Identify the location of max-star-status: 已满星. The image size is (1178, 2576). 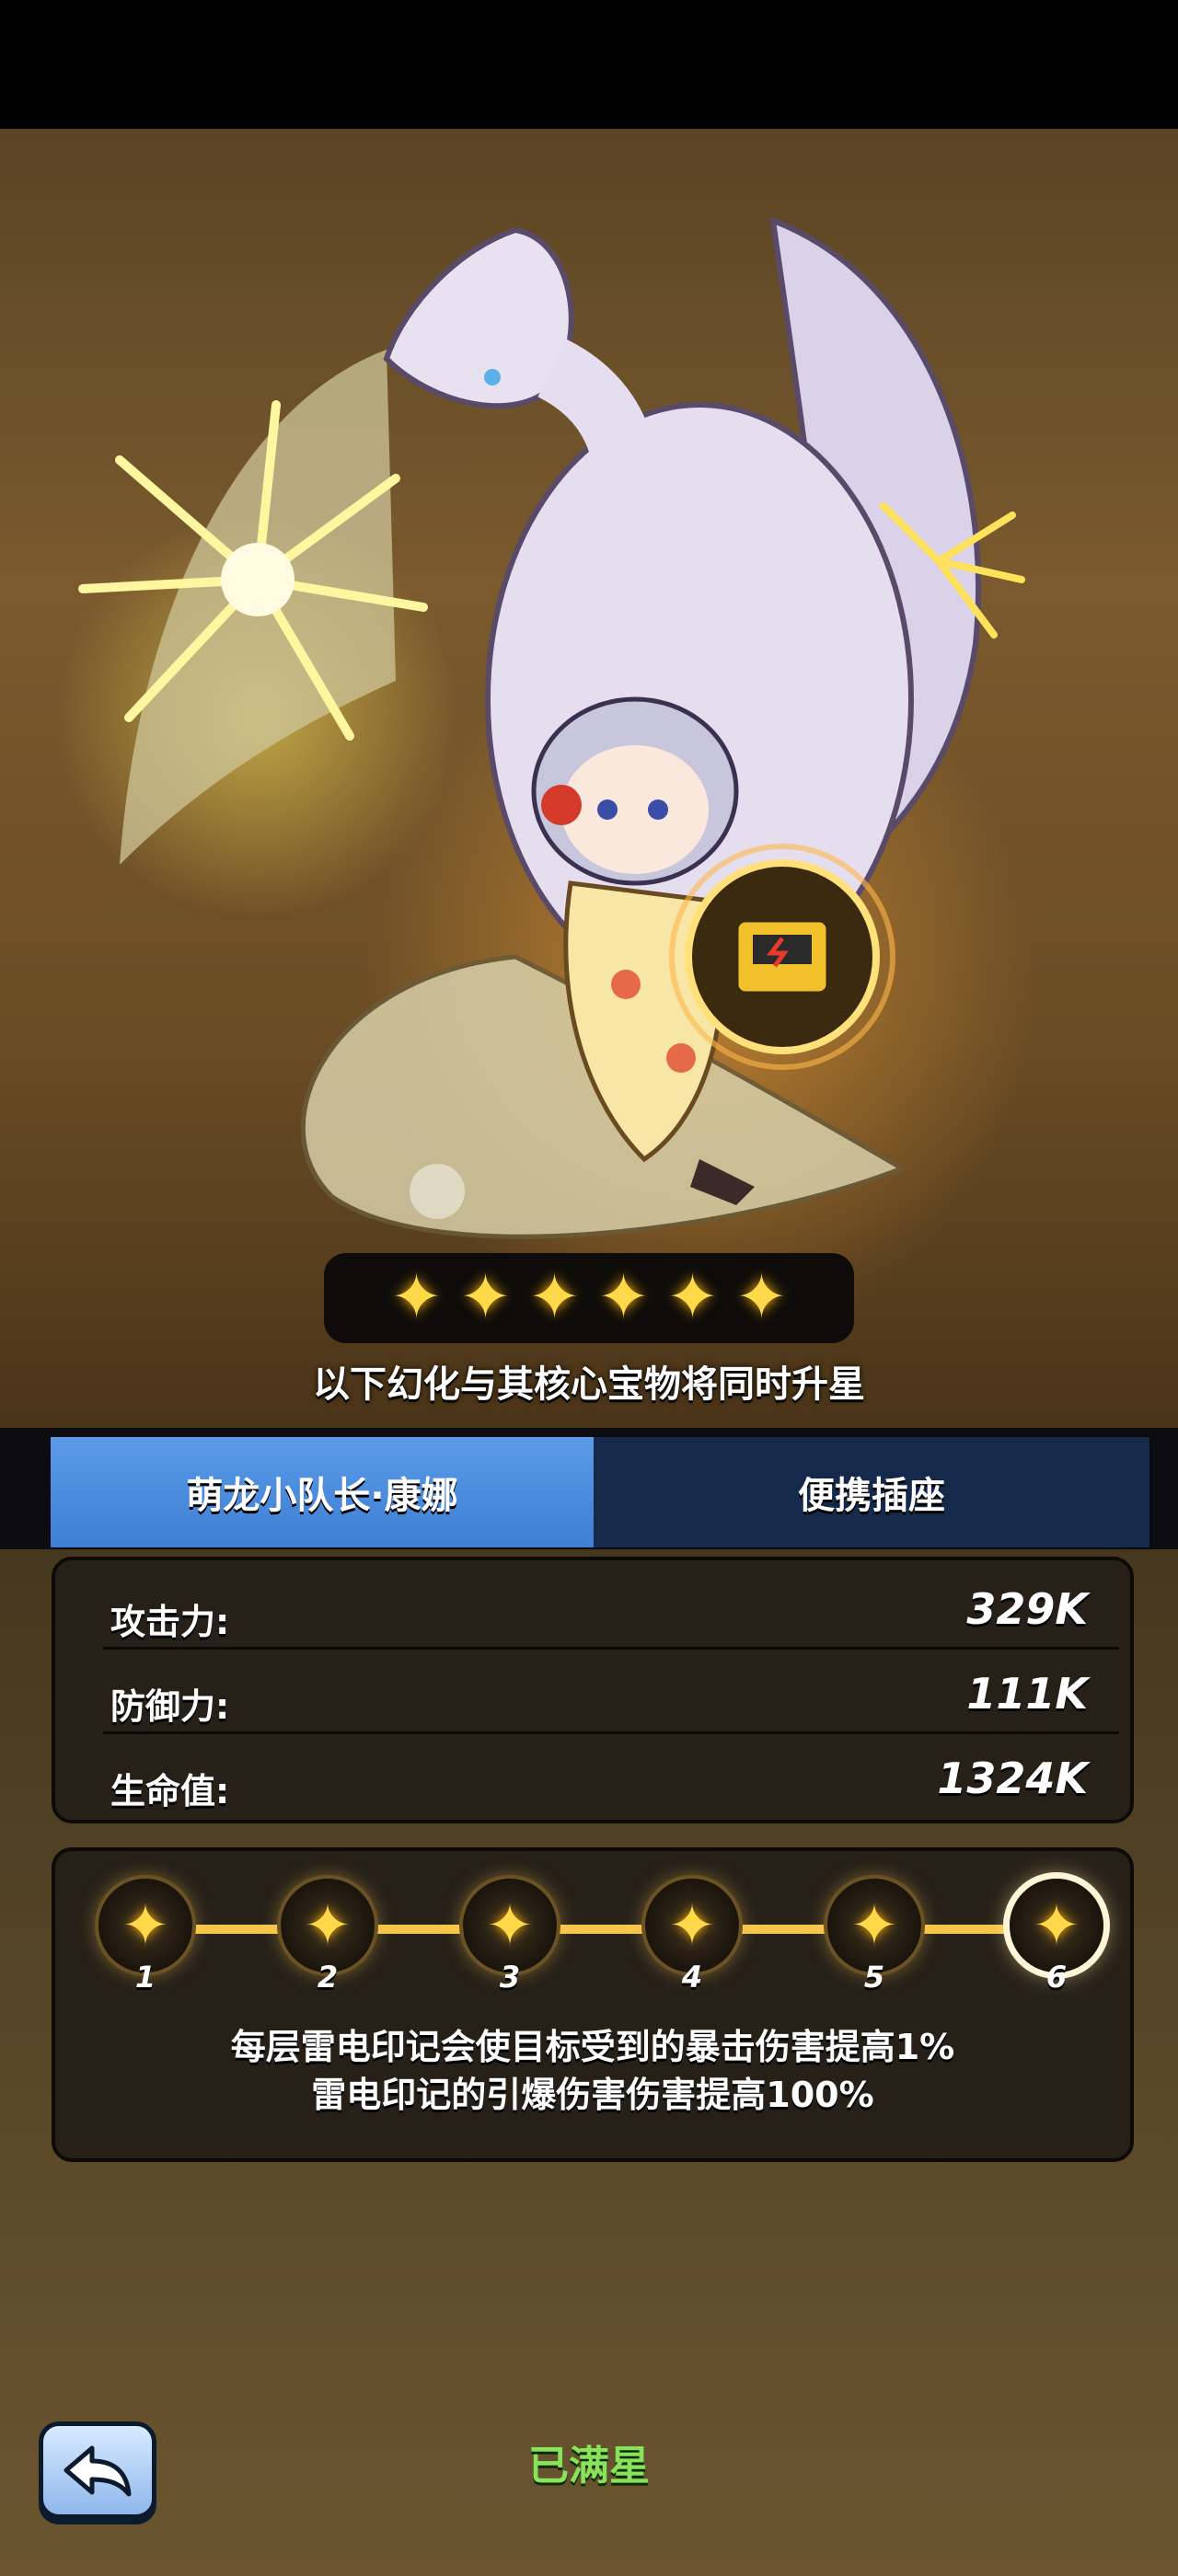
(589, 2466).